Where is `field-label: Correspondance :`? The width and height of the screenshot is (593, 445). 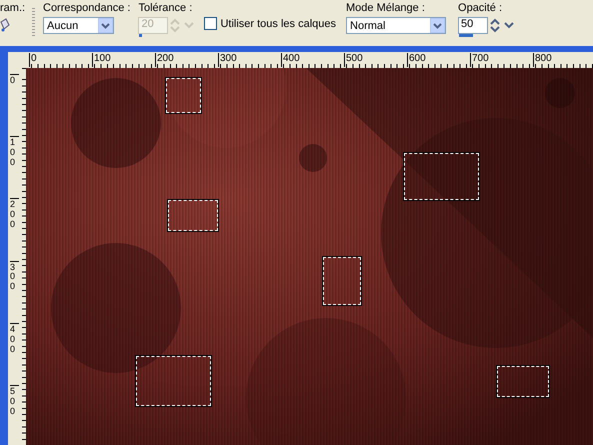
field-label: Correspondance : is located at coordinates (86, 8).